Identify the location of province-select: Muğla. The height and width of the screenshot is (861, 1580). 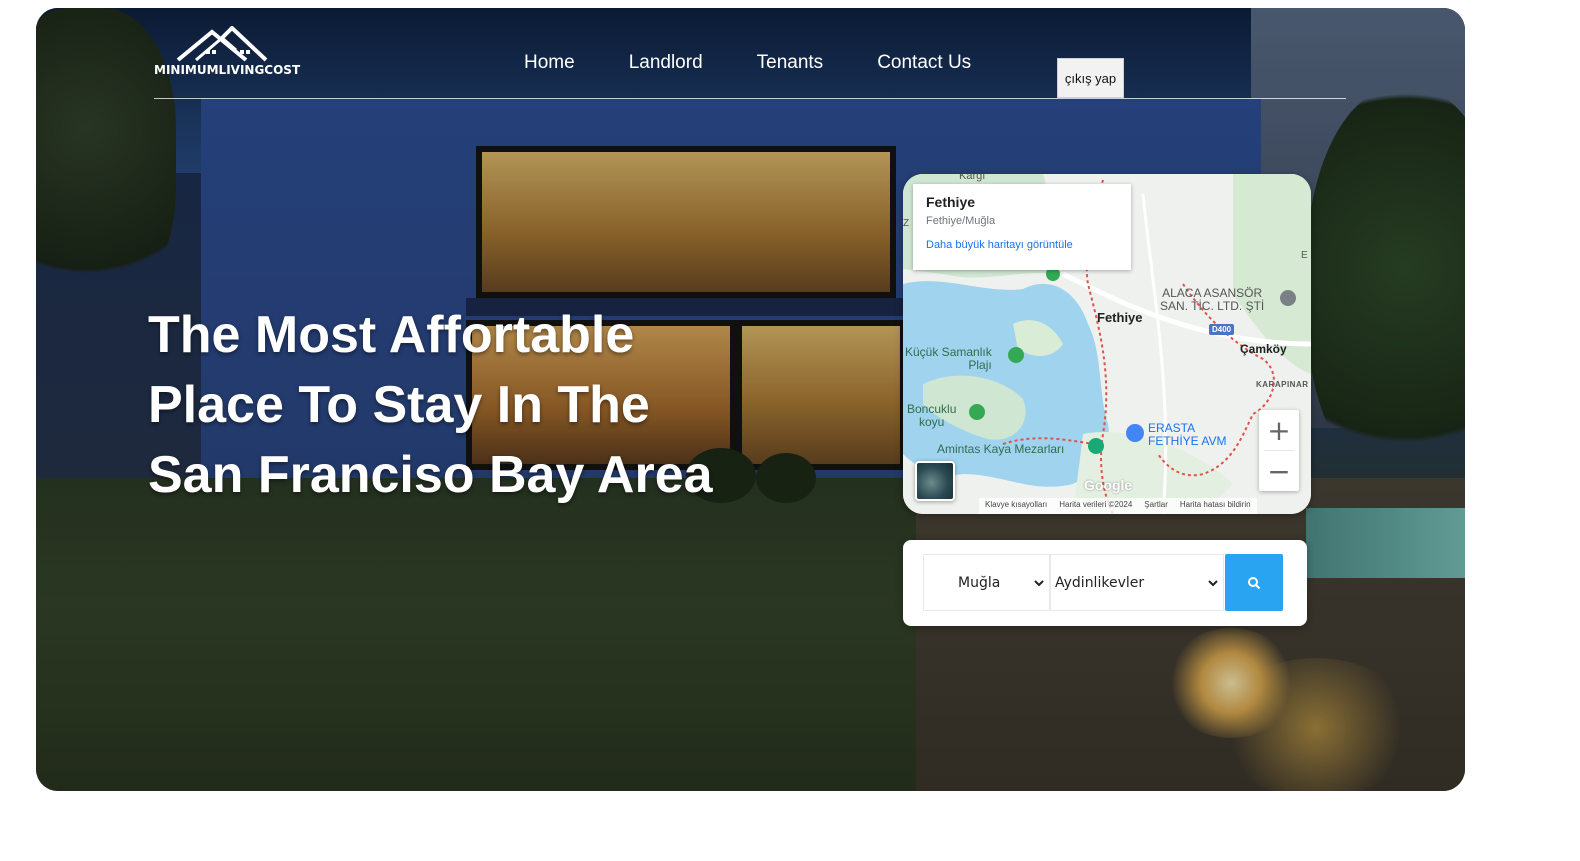
(986, 582).